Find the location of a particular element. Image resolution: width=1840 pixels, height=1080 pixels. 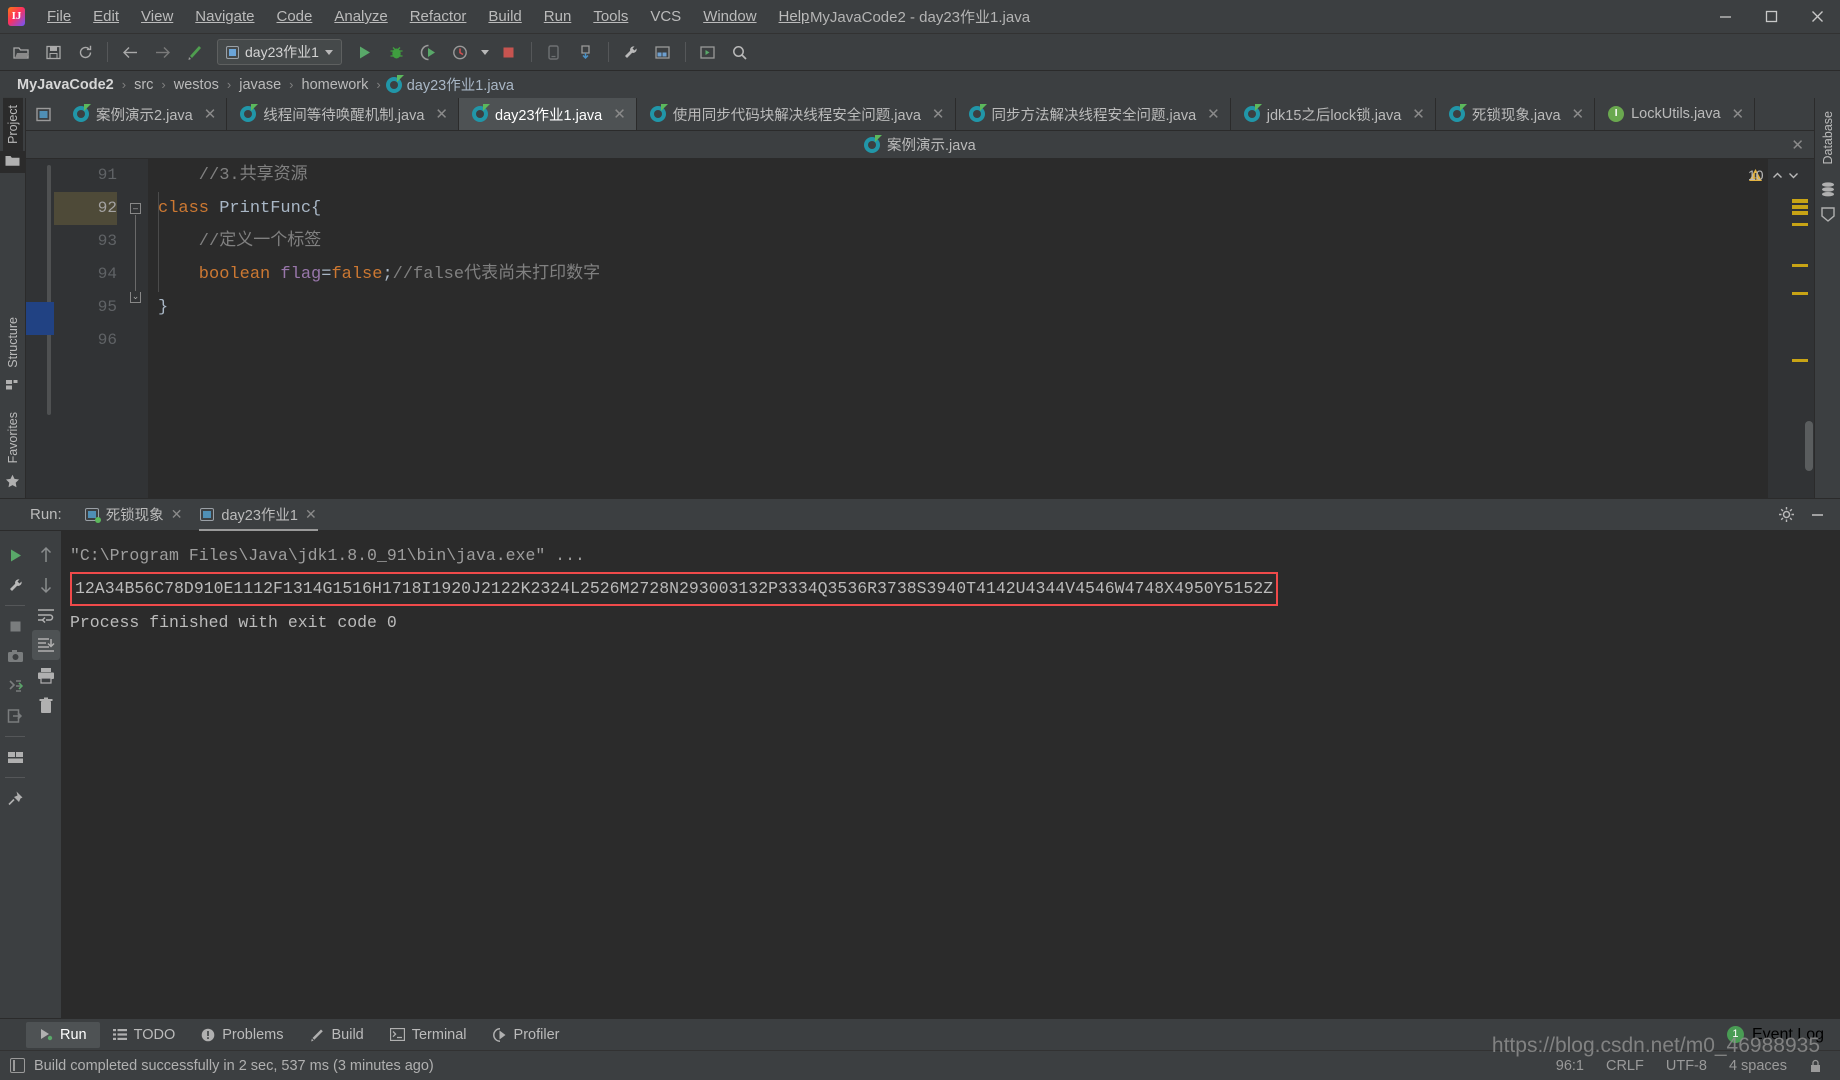

horizontal-scrollbar-knob is located at coordinates (49, 290).